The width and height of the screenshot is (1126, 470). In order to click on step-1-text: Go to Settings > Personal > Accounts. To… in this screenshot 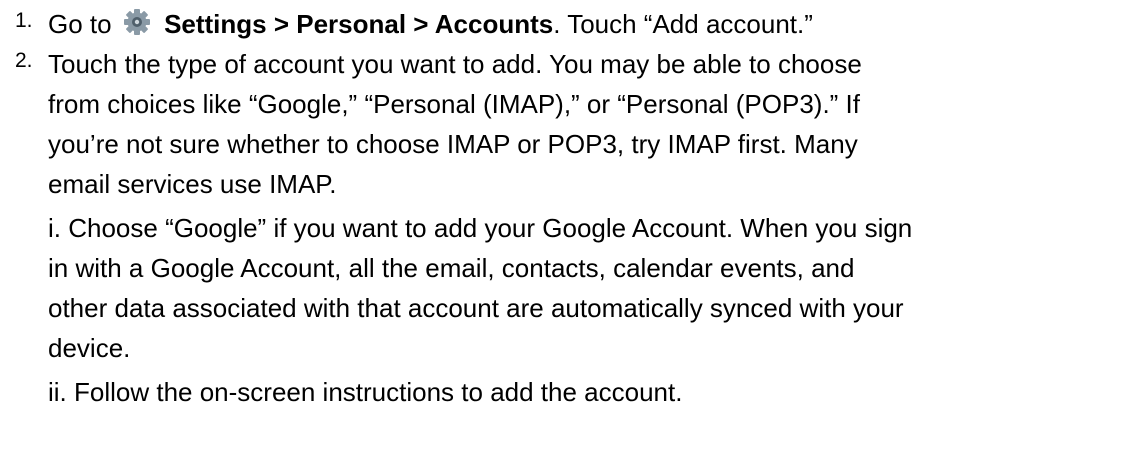, I will do `click(587, 24)`.